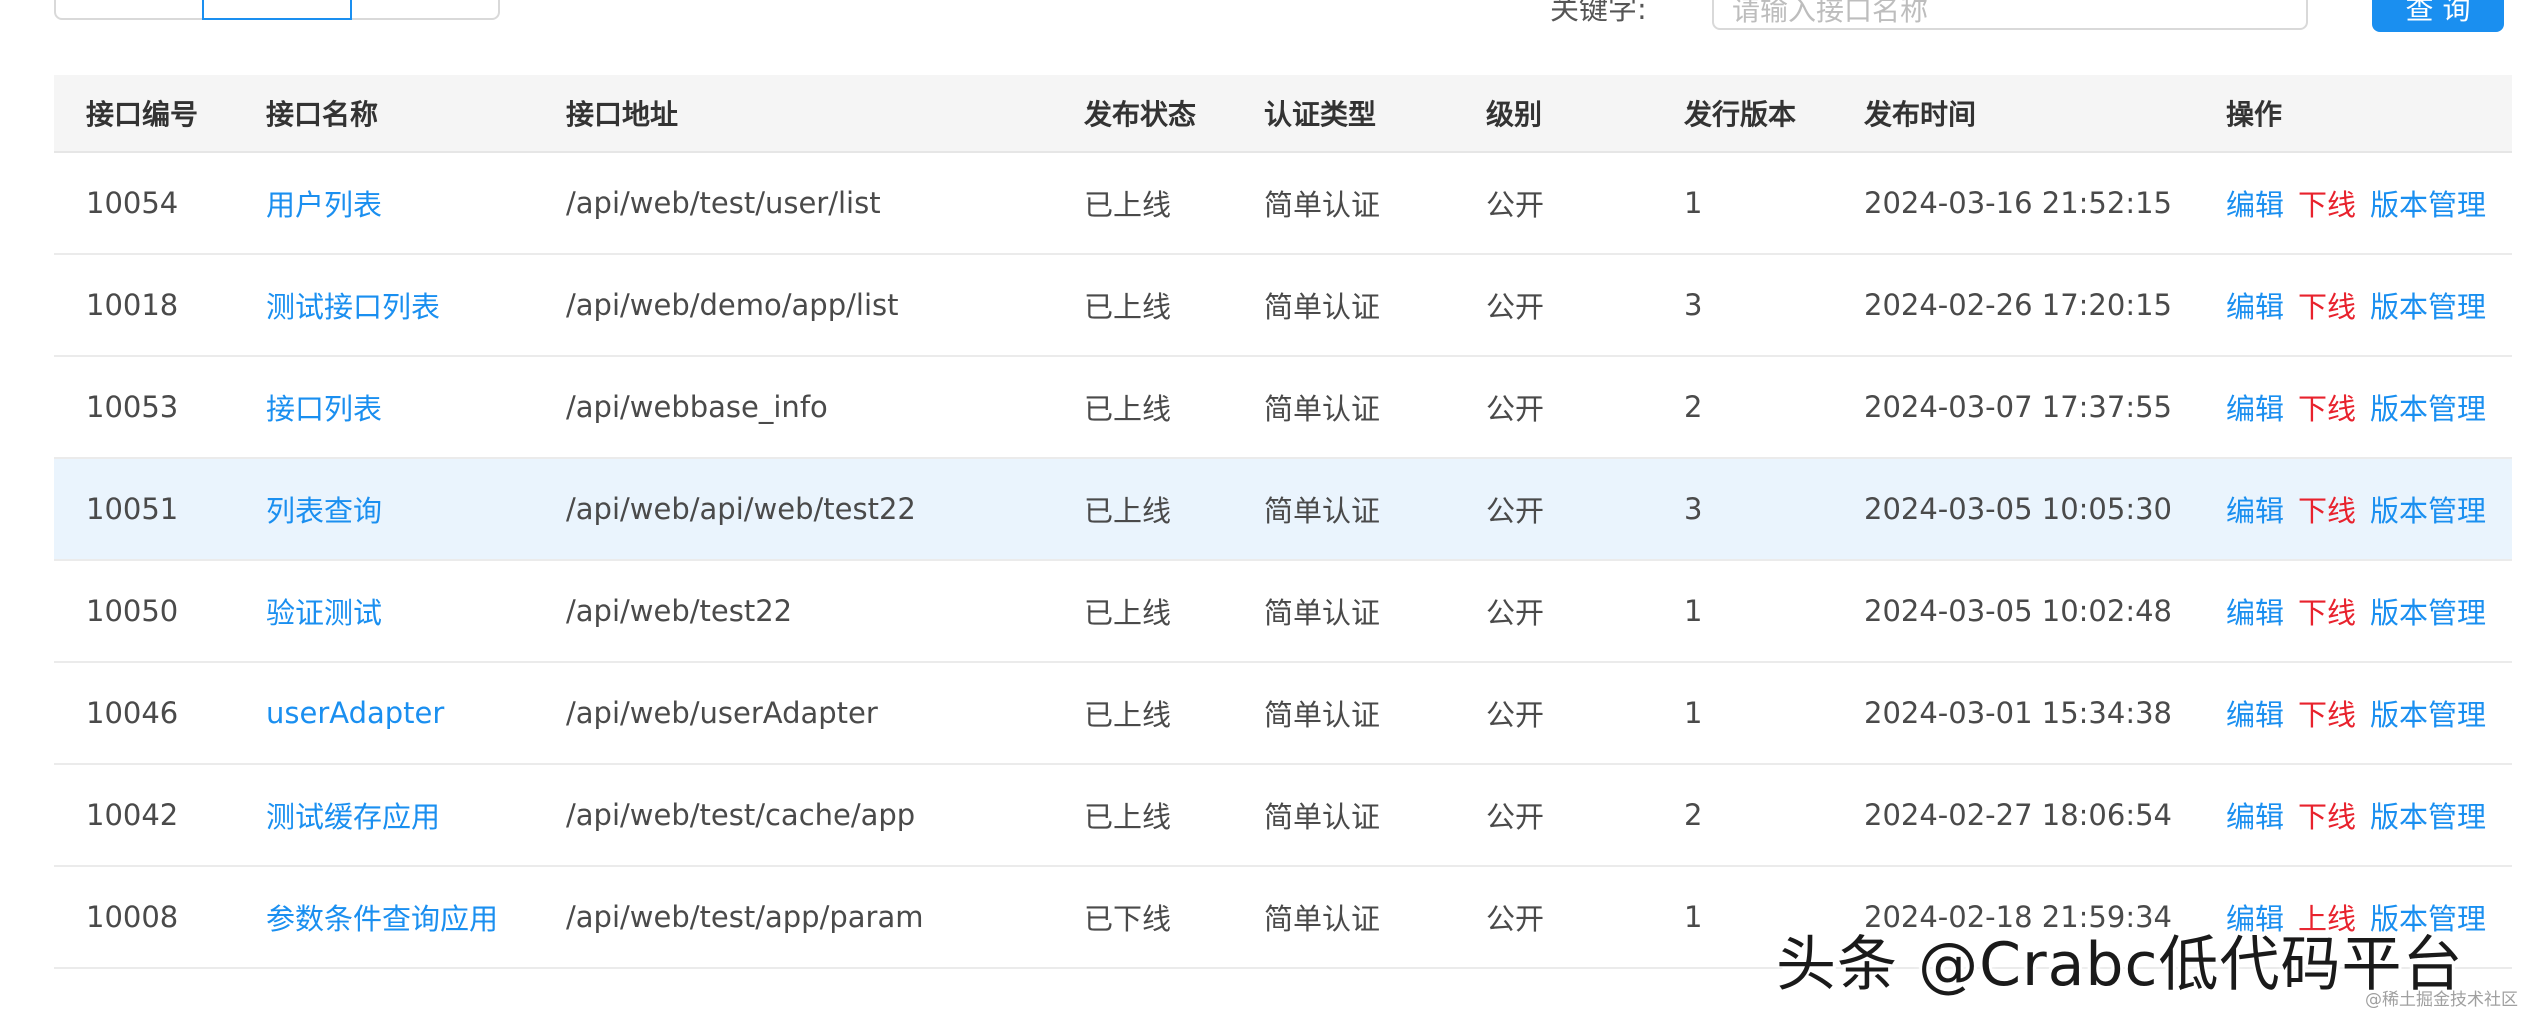 The width and height of the screenshot is (2534, 1016). What do you see at coordinates (132, 611) in the screenshot?
I see `row-id: 10050` at bounding box center [132, 611].